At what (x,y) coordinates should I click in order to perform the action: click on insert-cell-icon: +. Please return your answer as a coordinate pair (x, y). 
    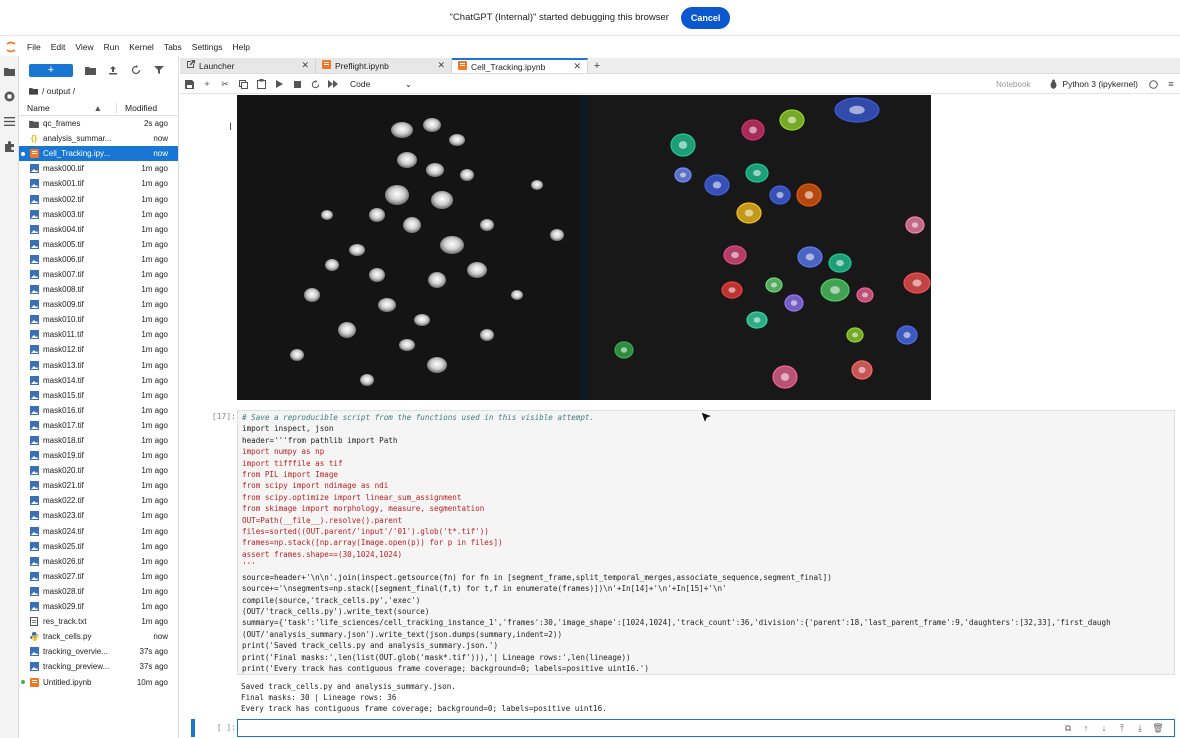
    Looking at the image, I should click on (207, 84).